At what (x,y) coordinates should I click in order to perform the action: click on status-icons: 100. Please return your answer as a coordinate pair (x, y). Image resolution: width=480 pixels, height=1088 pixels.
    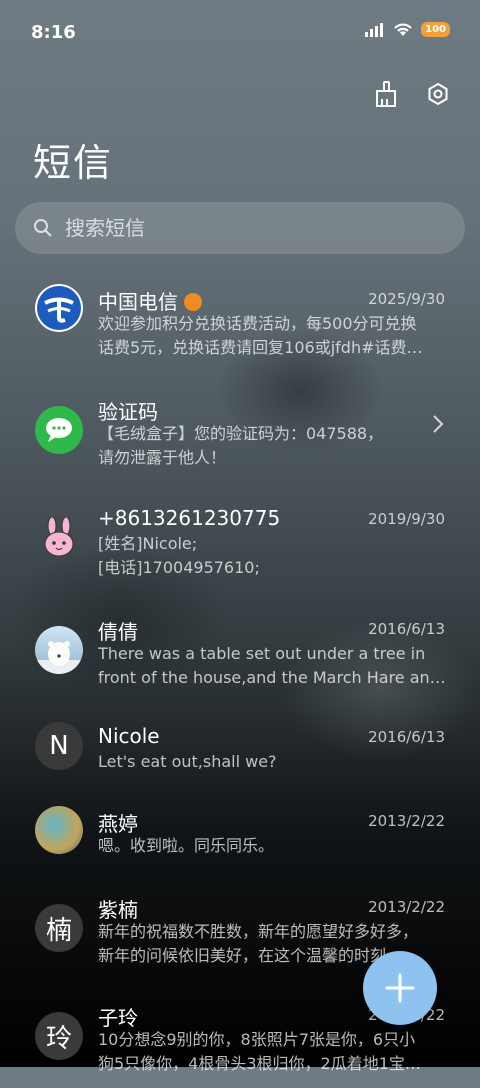
    Looking at the image, I should click on (407, 29).